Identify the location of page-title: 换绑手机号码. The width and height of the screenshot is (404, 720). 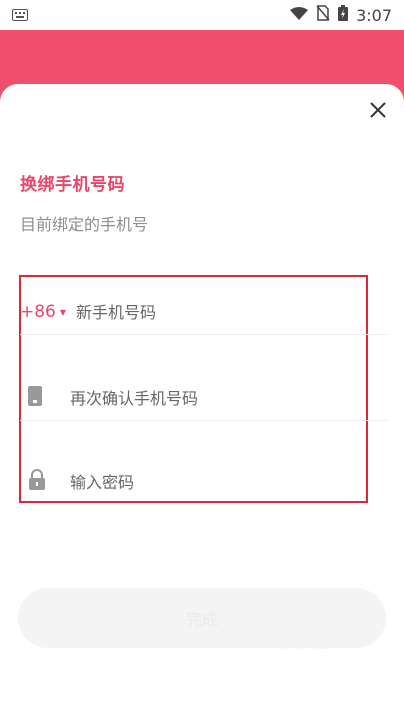
(72, 185).